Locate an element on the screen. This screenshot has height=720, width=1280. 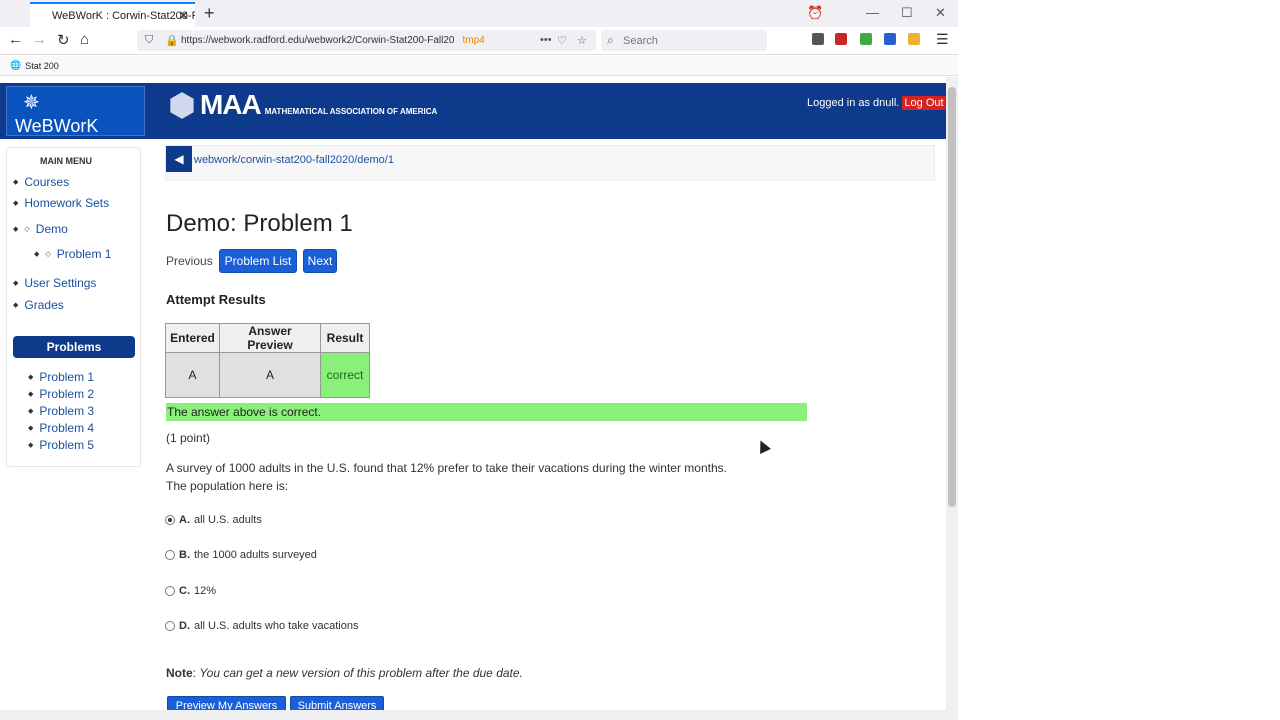
question-line-2: The population here is: is located at coordinates (227, 486).